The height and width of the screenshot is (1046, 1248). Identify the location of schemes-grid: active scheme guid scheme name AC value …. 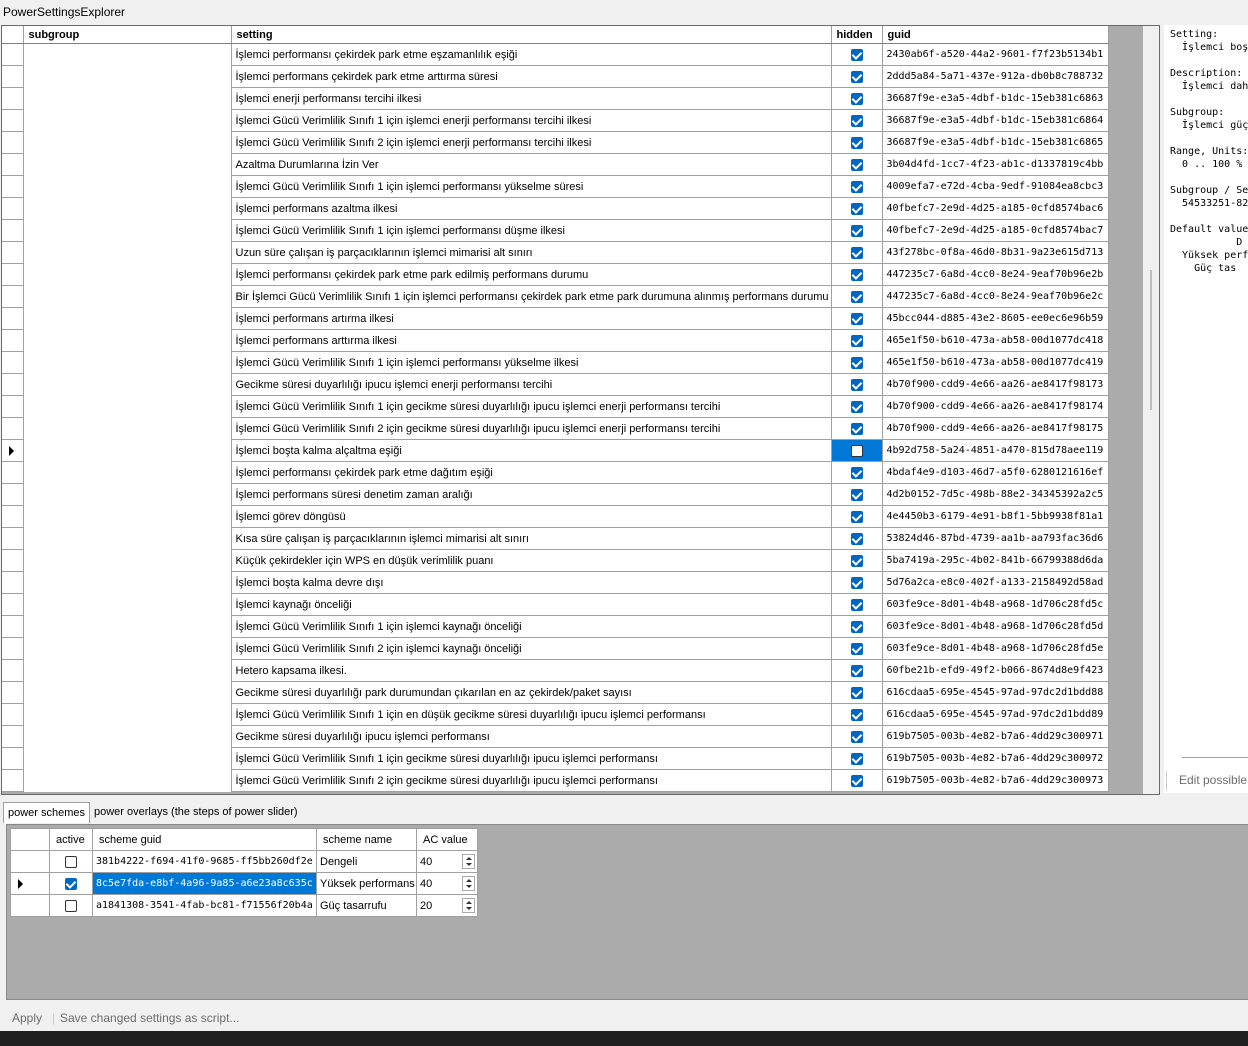
(244, 872).